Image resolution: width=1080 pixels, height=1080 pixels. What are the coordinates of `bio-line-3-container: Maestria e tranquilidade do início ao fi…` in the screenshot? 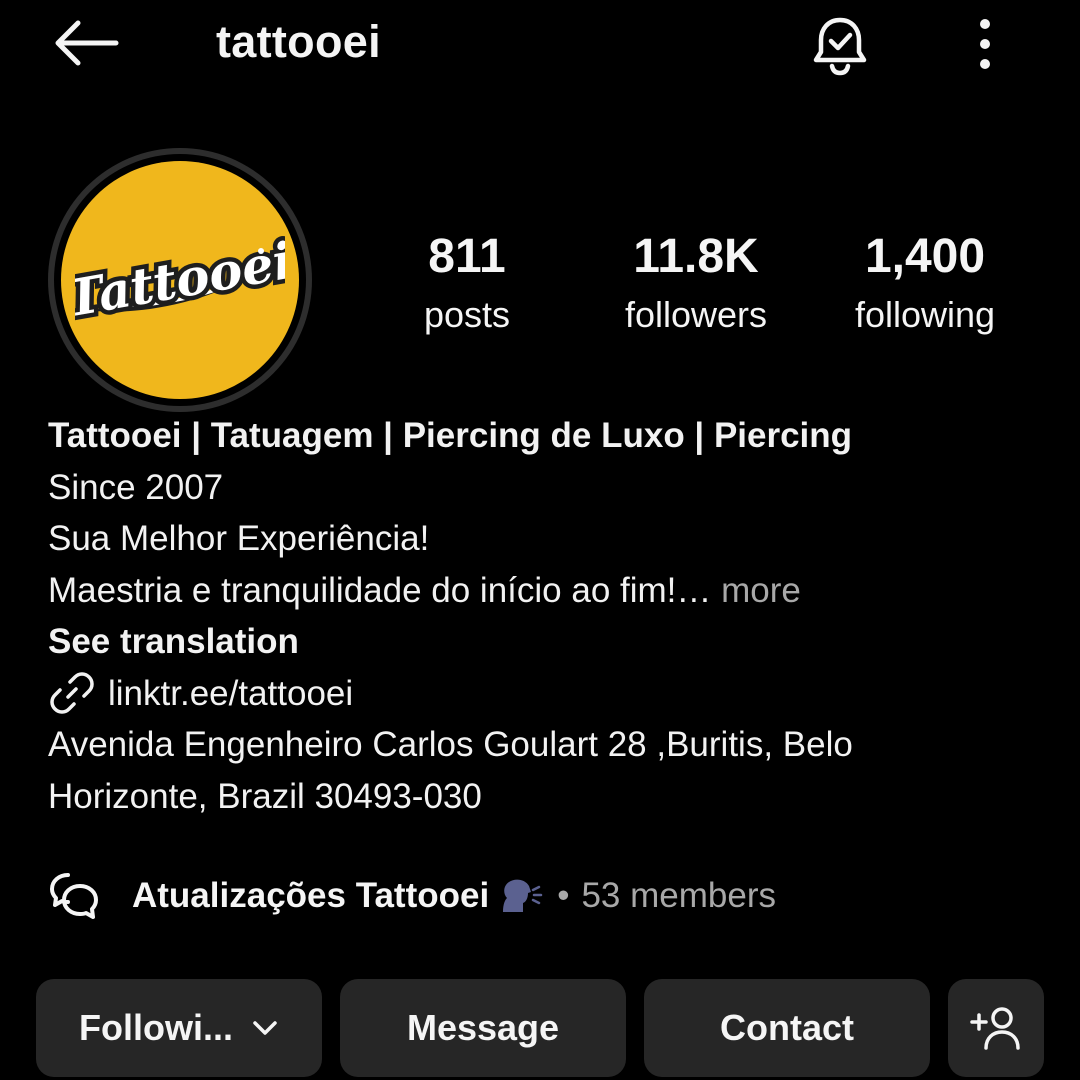 It's located at (548, 591).